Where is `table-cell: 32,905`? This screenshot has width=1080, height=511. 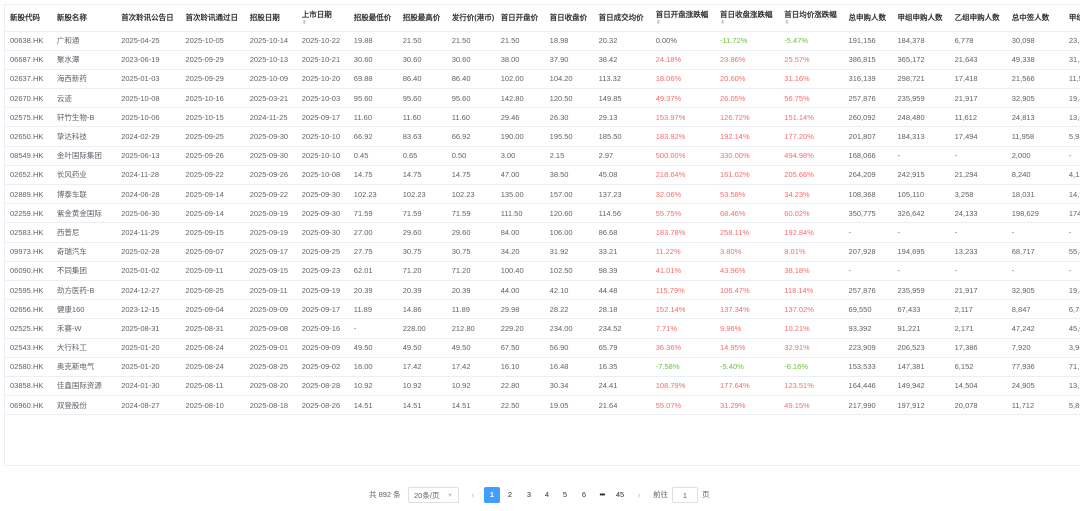
table-cell: 32,905 is located at coordinates (1035, 98).